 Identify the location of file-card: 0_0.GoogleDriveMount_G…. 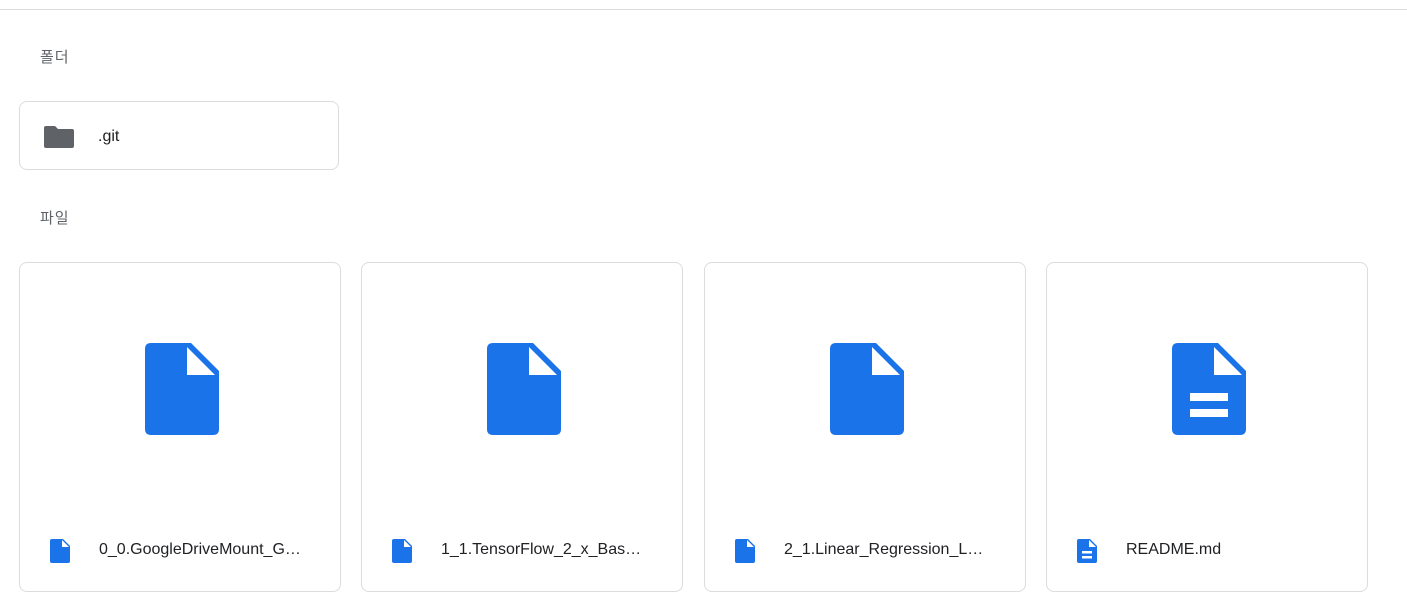
(180, 427).